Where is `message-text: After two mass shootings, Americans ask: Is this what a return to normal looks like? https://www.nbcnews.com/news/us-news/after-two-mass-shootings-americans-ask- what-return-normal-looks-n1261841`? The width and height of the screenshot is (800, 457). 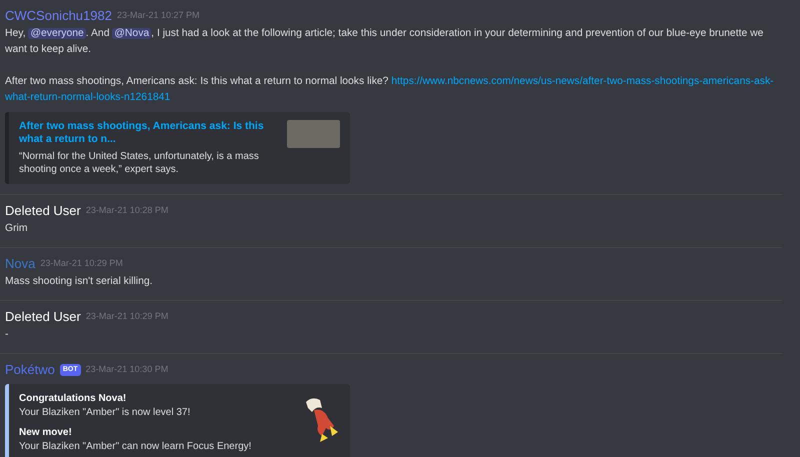 message-text: After two mass shootings, Americans ask: Is this what a return to normal looks like? https://www.nbcnews.com/news/us-news/after-two-mass-shootings-americans-ask- what-return-normal-looks-n1261841 is located at coordinates (390, 90).